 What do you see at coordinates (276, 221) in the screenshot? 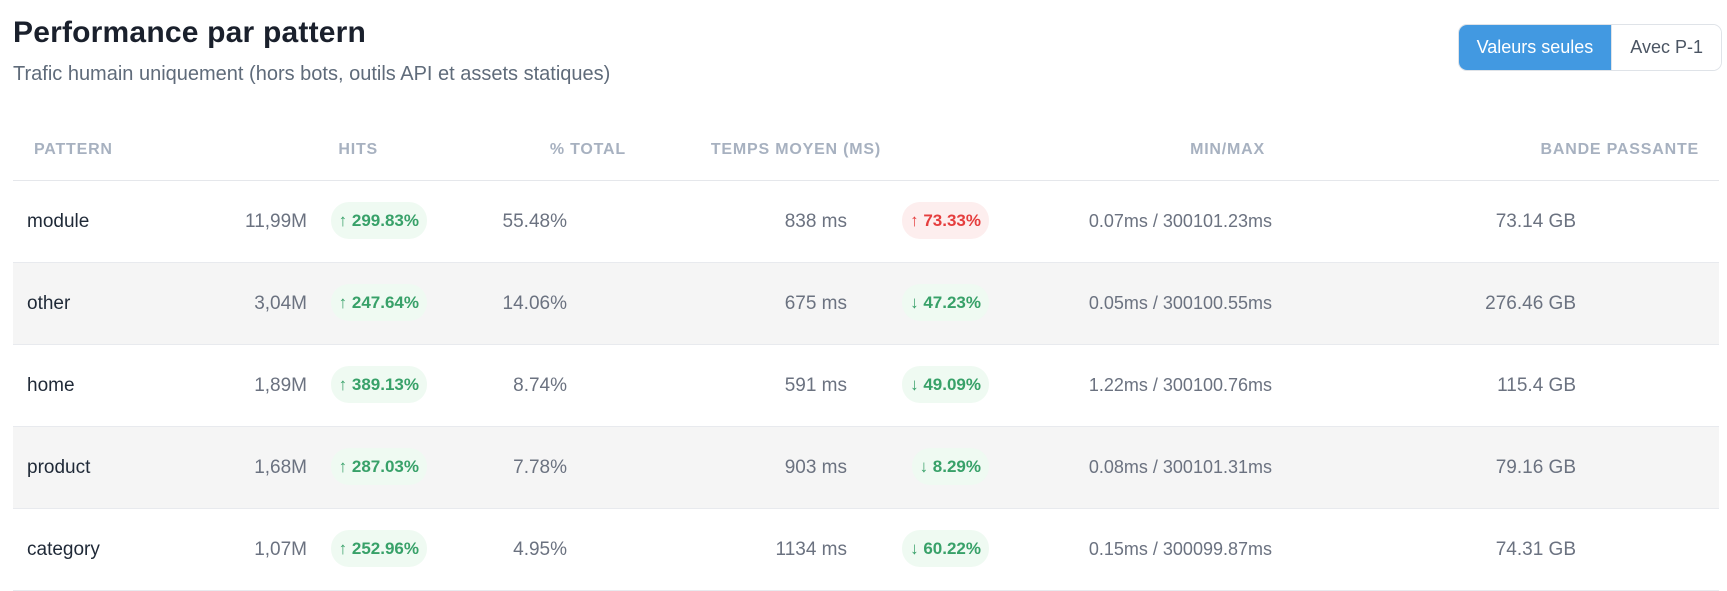
I see `hits-cell: 11,99M` at bounding box center [276, 221].